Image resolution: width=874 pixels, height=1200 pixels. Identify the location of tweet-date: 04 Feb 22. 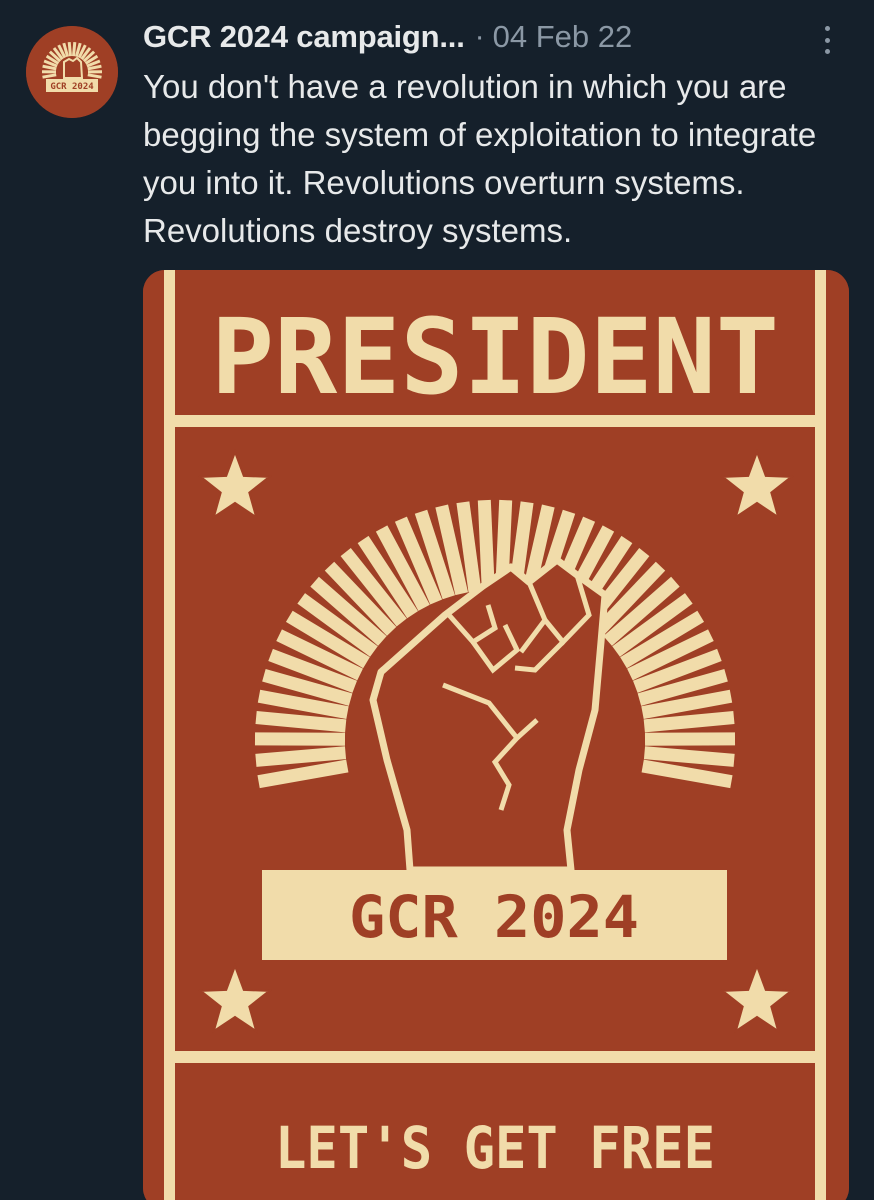
(563, 37).